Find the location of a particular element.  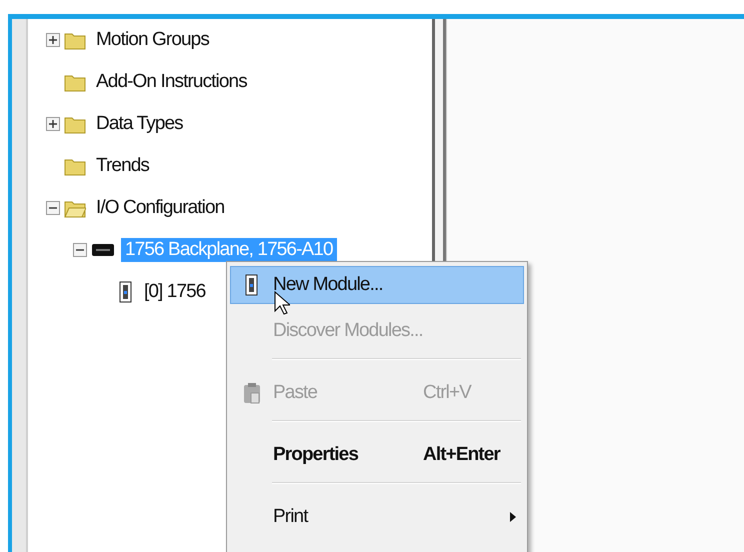

tree-item: Add-On Instructions is located at coordinates (171, 82).